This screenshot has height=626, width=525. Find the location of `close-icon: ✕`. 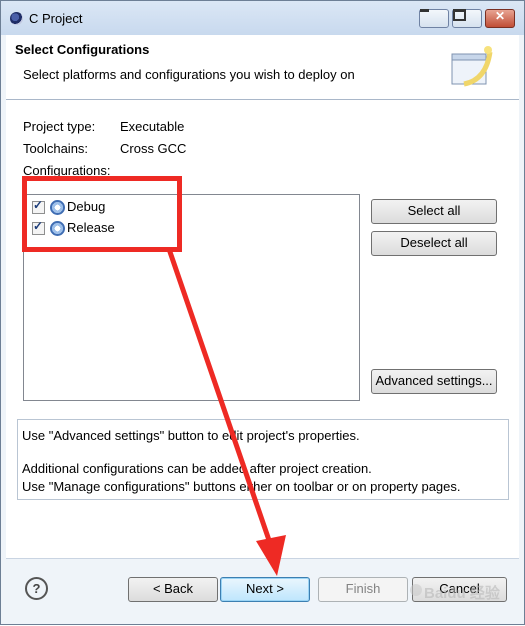

close-icon: ✕ is located at coordinates (500, 16).